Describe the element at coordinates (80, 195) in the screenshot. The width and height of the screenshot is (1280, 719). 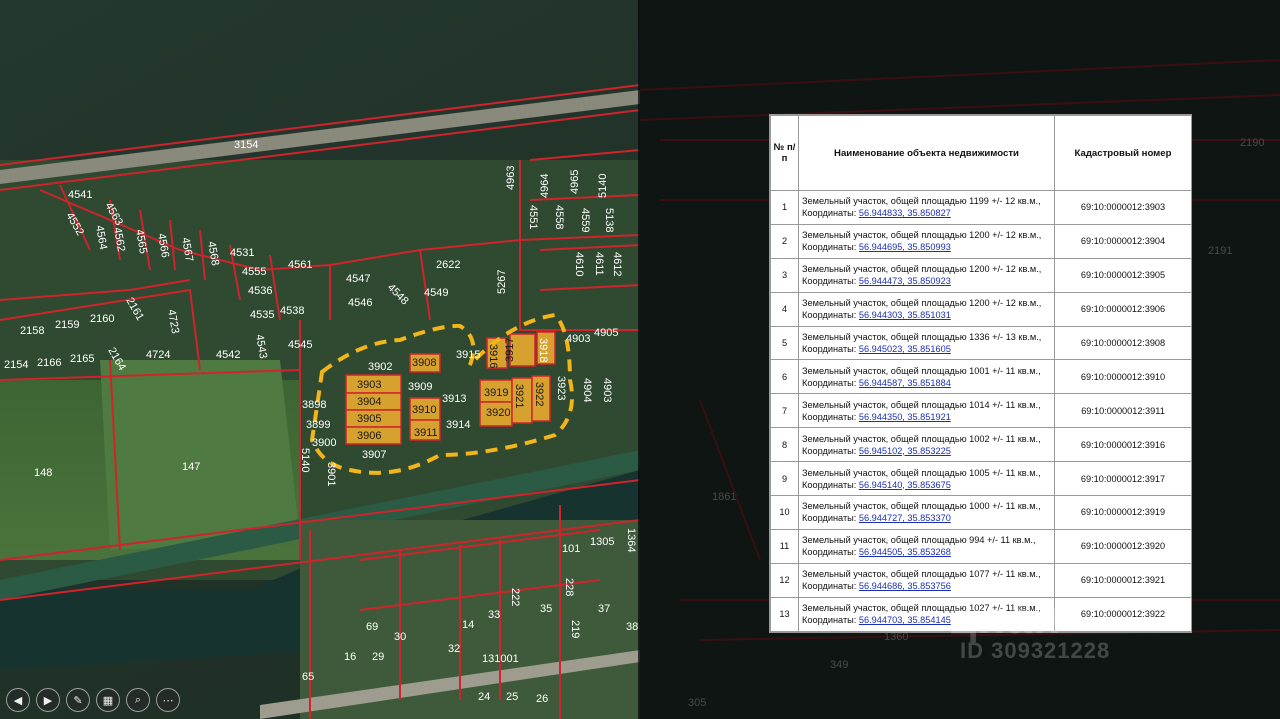
I see `svg-text: 4541` at that location.